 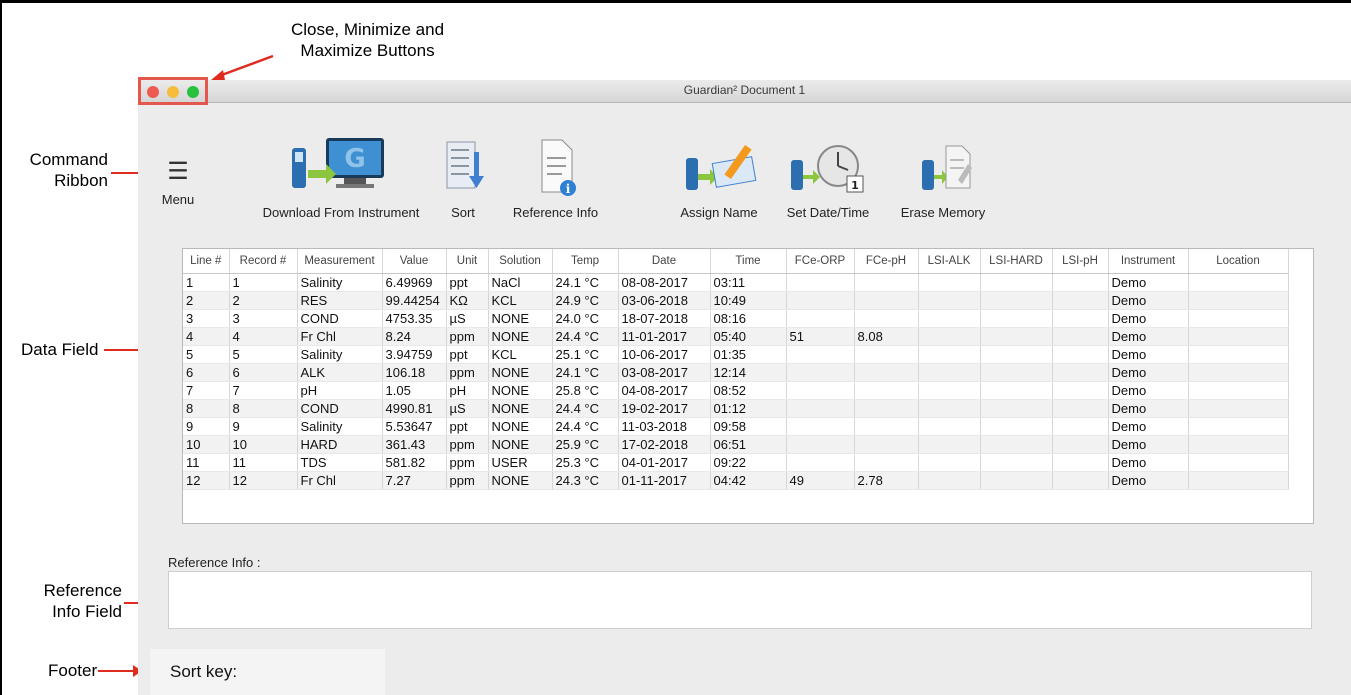 I want to click on download-from-instrument-button: G Download From Instrument, so click(x=341, y=176).